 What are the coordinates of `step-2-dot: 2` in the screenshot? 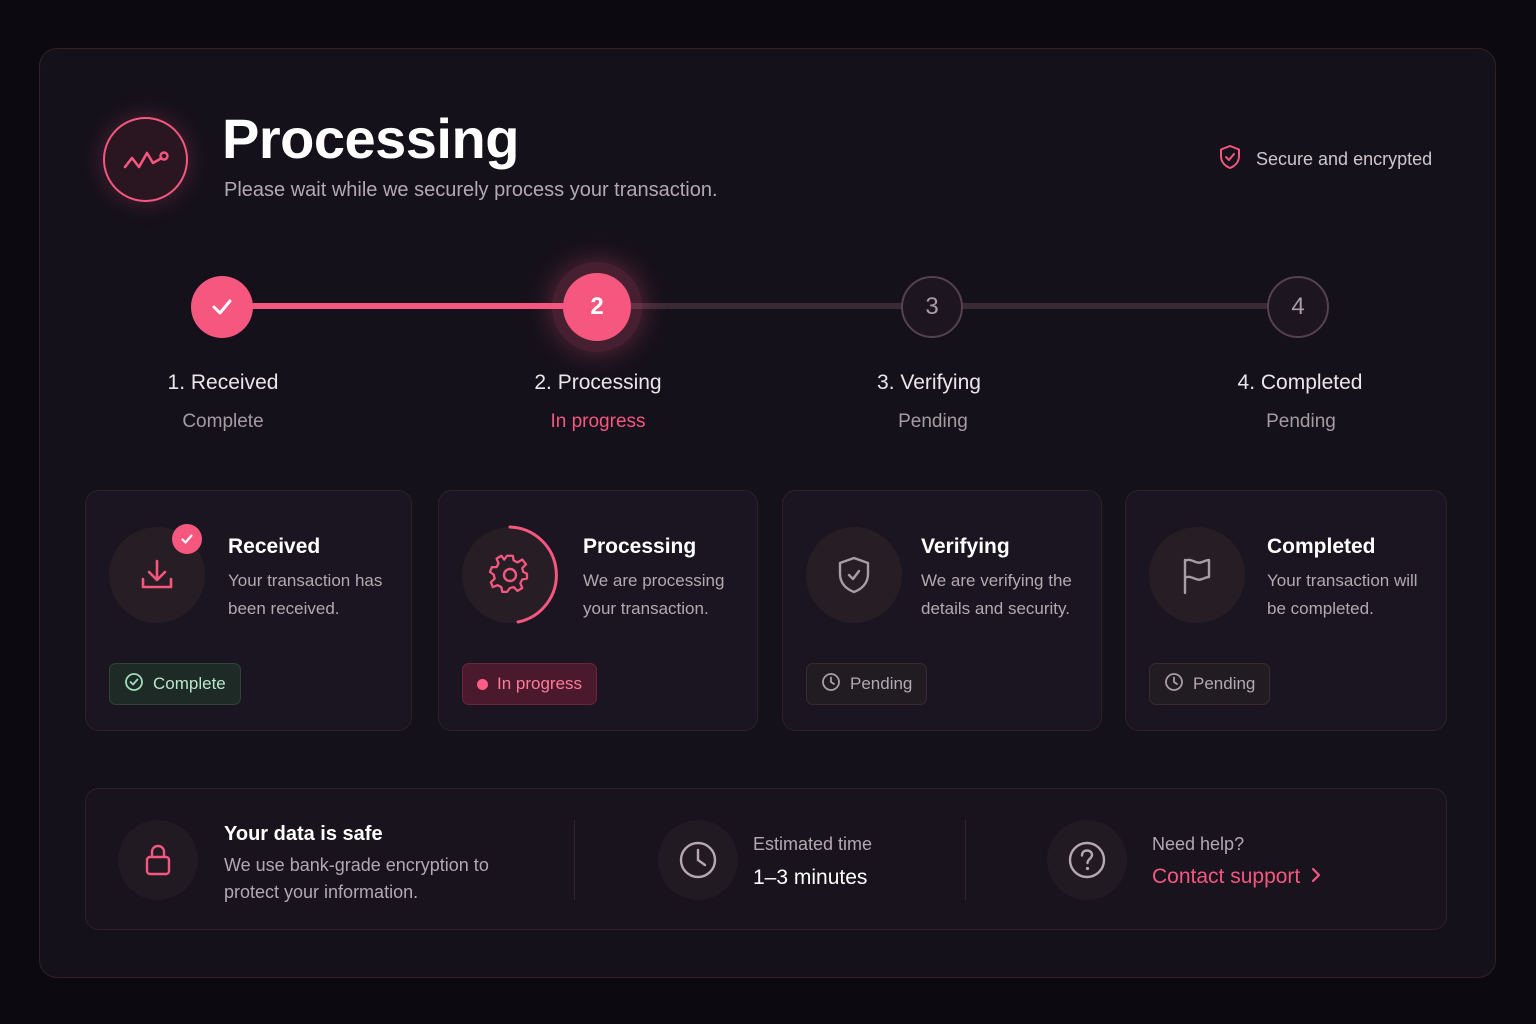 It's located at (597, 307).